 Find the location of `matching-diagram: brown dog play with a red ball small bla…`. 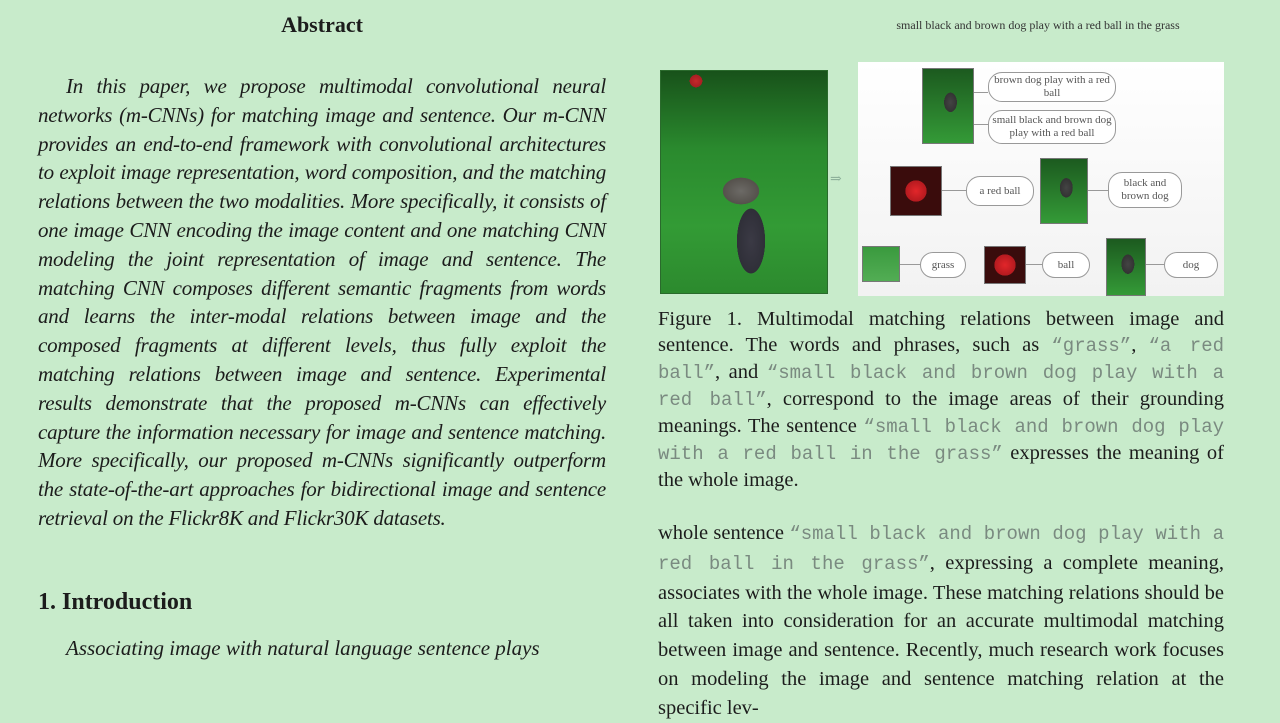

matching-diagram: brown dog play with a red ball small bla… is located at coordinates (1041, 179).